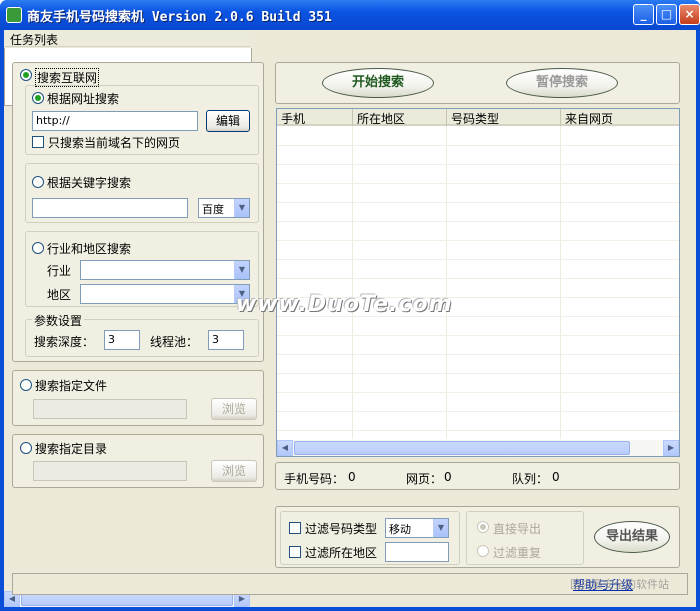 This screenshot has height=611, width=700. Describe the element at coordinates (14, 15) in the screenshot. I see `app-icon` at that location.